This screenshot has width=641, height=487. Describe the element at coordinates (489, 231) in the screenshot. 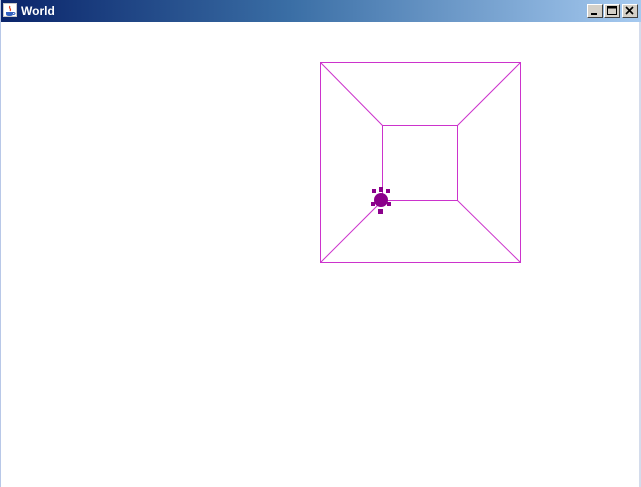

I see `connector-line-bottom-right` at that location.